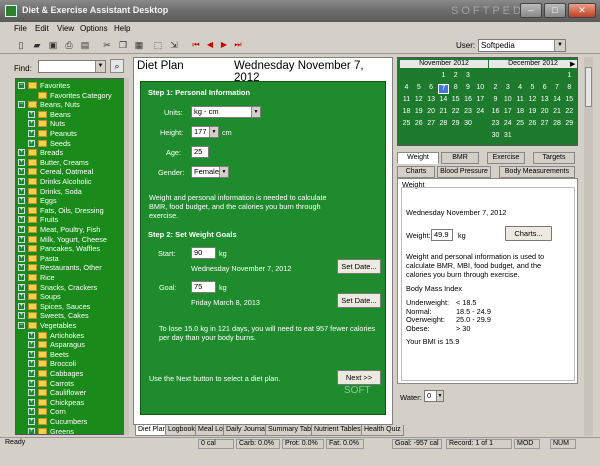  I want to click on calendar-day: 26, so click(418, 125).